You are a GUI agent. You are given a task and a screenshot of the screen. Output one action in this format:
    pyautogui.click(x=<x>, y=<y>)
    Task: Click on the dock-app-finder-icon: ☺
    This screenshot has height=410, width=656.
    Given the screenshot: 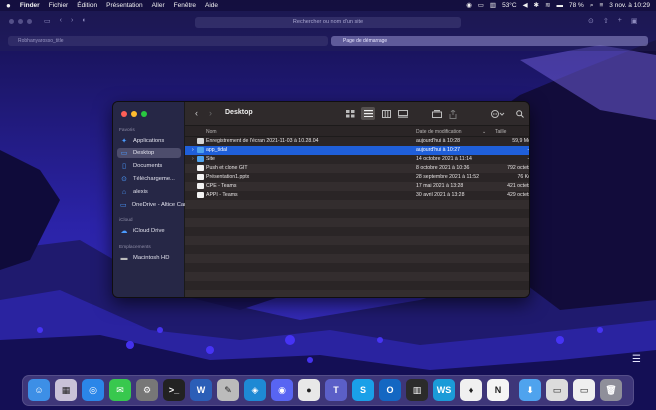 What is the action you would take?
    pyautogui.click(x=39, y=390)
    